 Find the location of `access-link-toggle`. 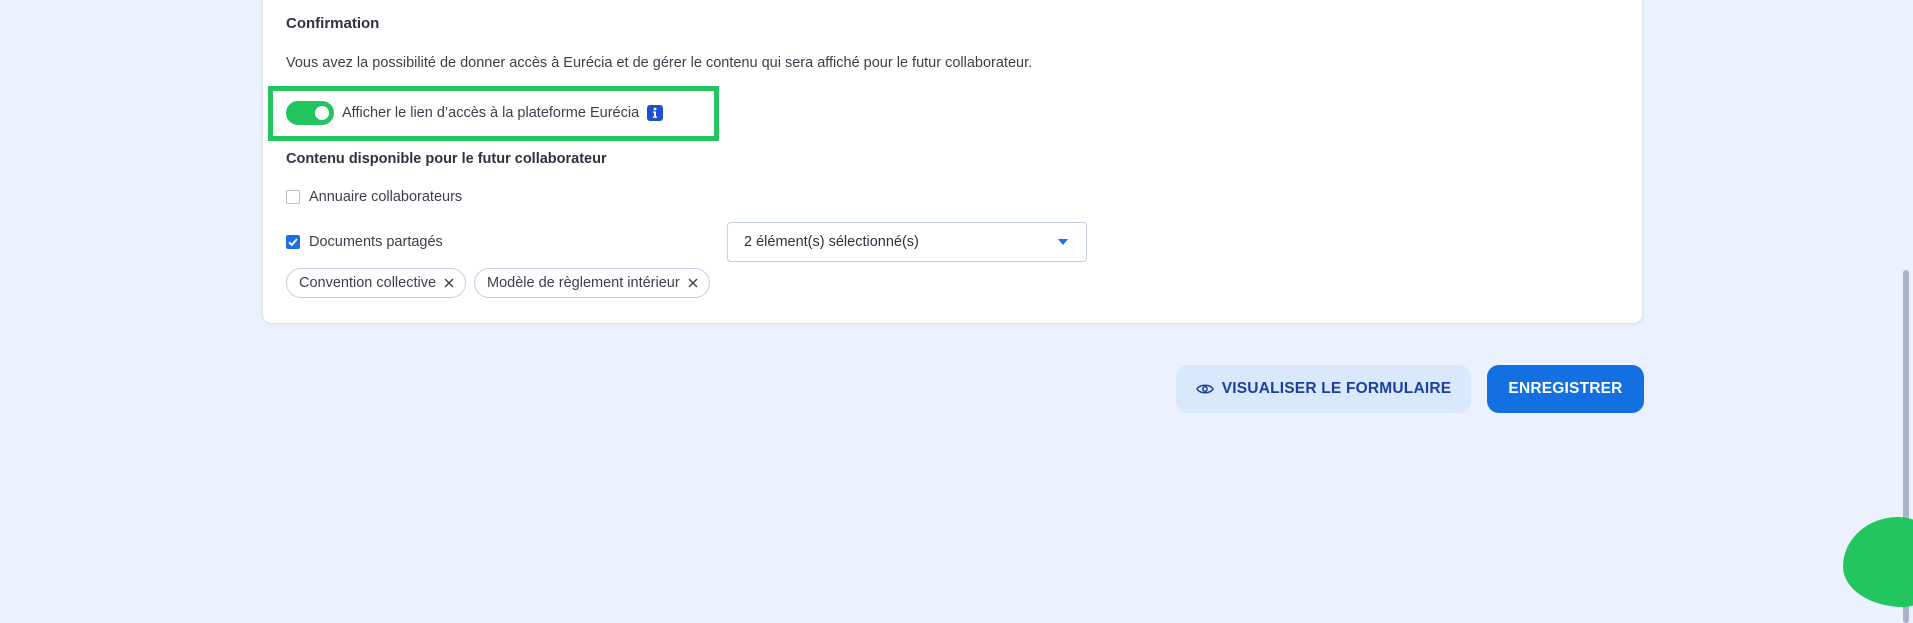

access-link-toggle is located at coordinates (310, 113).